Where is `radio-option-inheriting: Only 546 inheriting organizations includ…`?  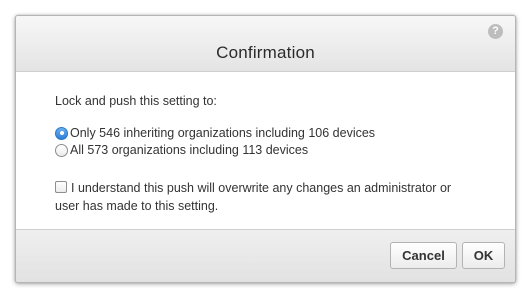 radio-option-inheriting: Only 546 inheriting organizations includ… is located at coordinates (215, 133).